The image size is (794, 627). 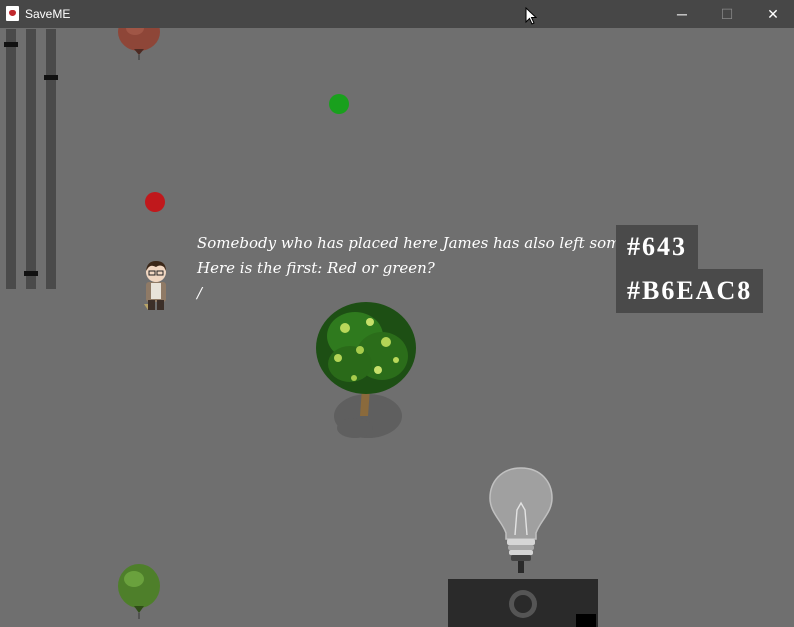 I want to click on lightbulb-icon, so click(x=521, y=522).